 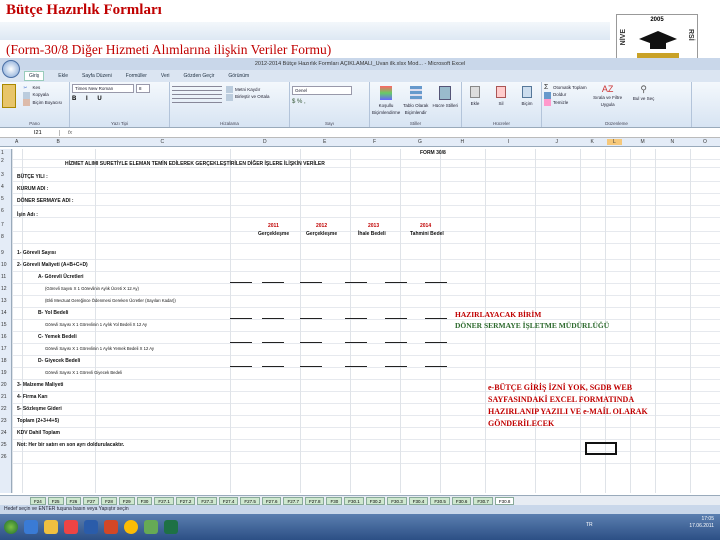 What do you see at coordinates (354, 500) in the screenshot?
I see `sheet-tab: F30.1` at bounding box center [354, 500].